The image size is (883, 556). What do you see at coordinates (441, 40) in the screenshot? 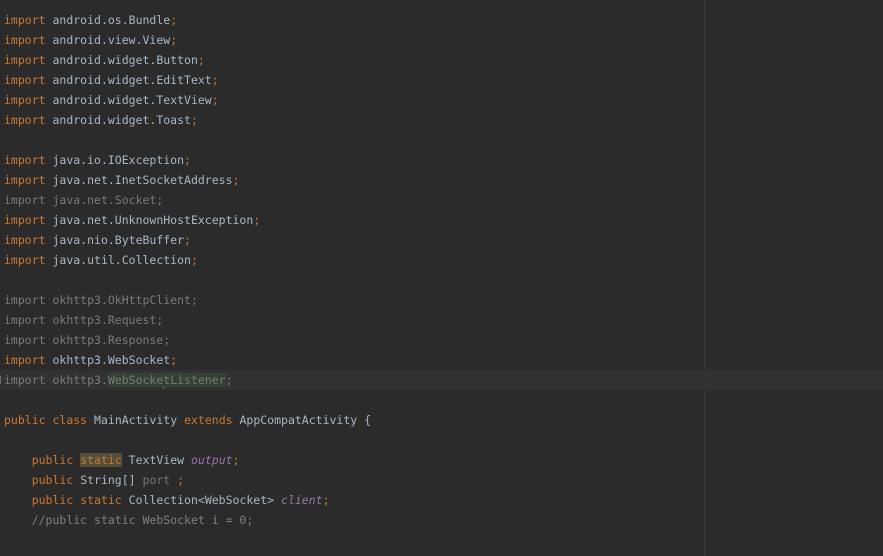
I see `code-line: import android.view.View;` at bounding box center [441, 40].